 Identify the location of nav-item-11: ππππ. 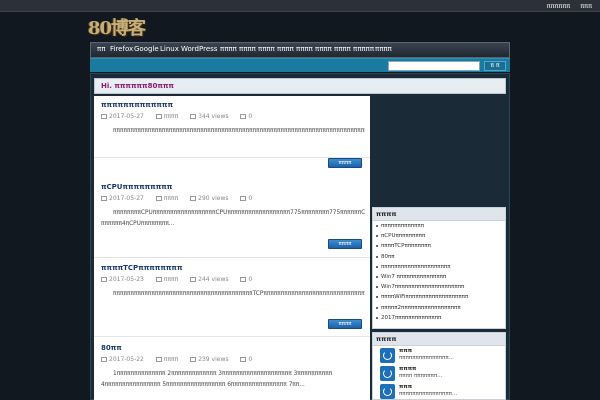
(323, 49).